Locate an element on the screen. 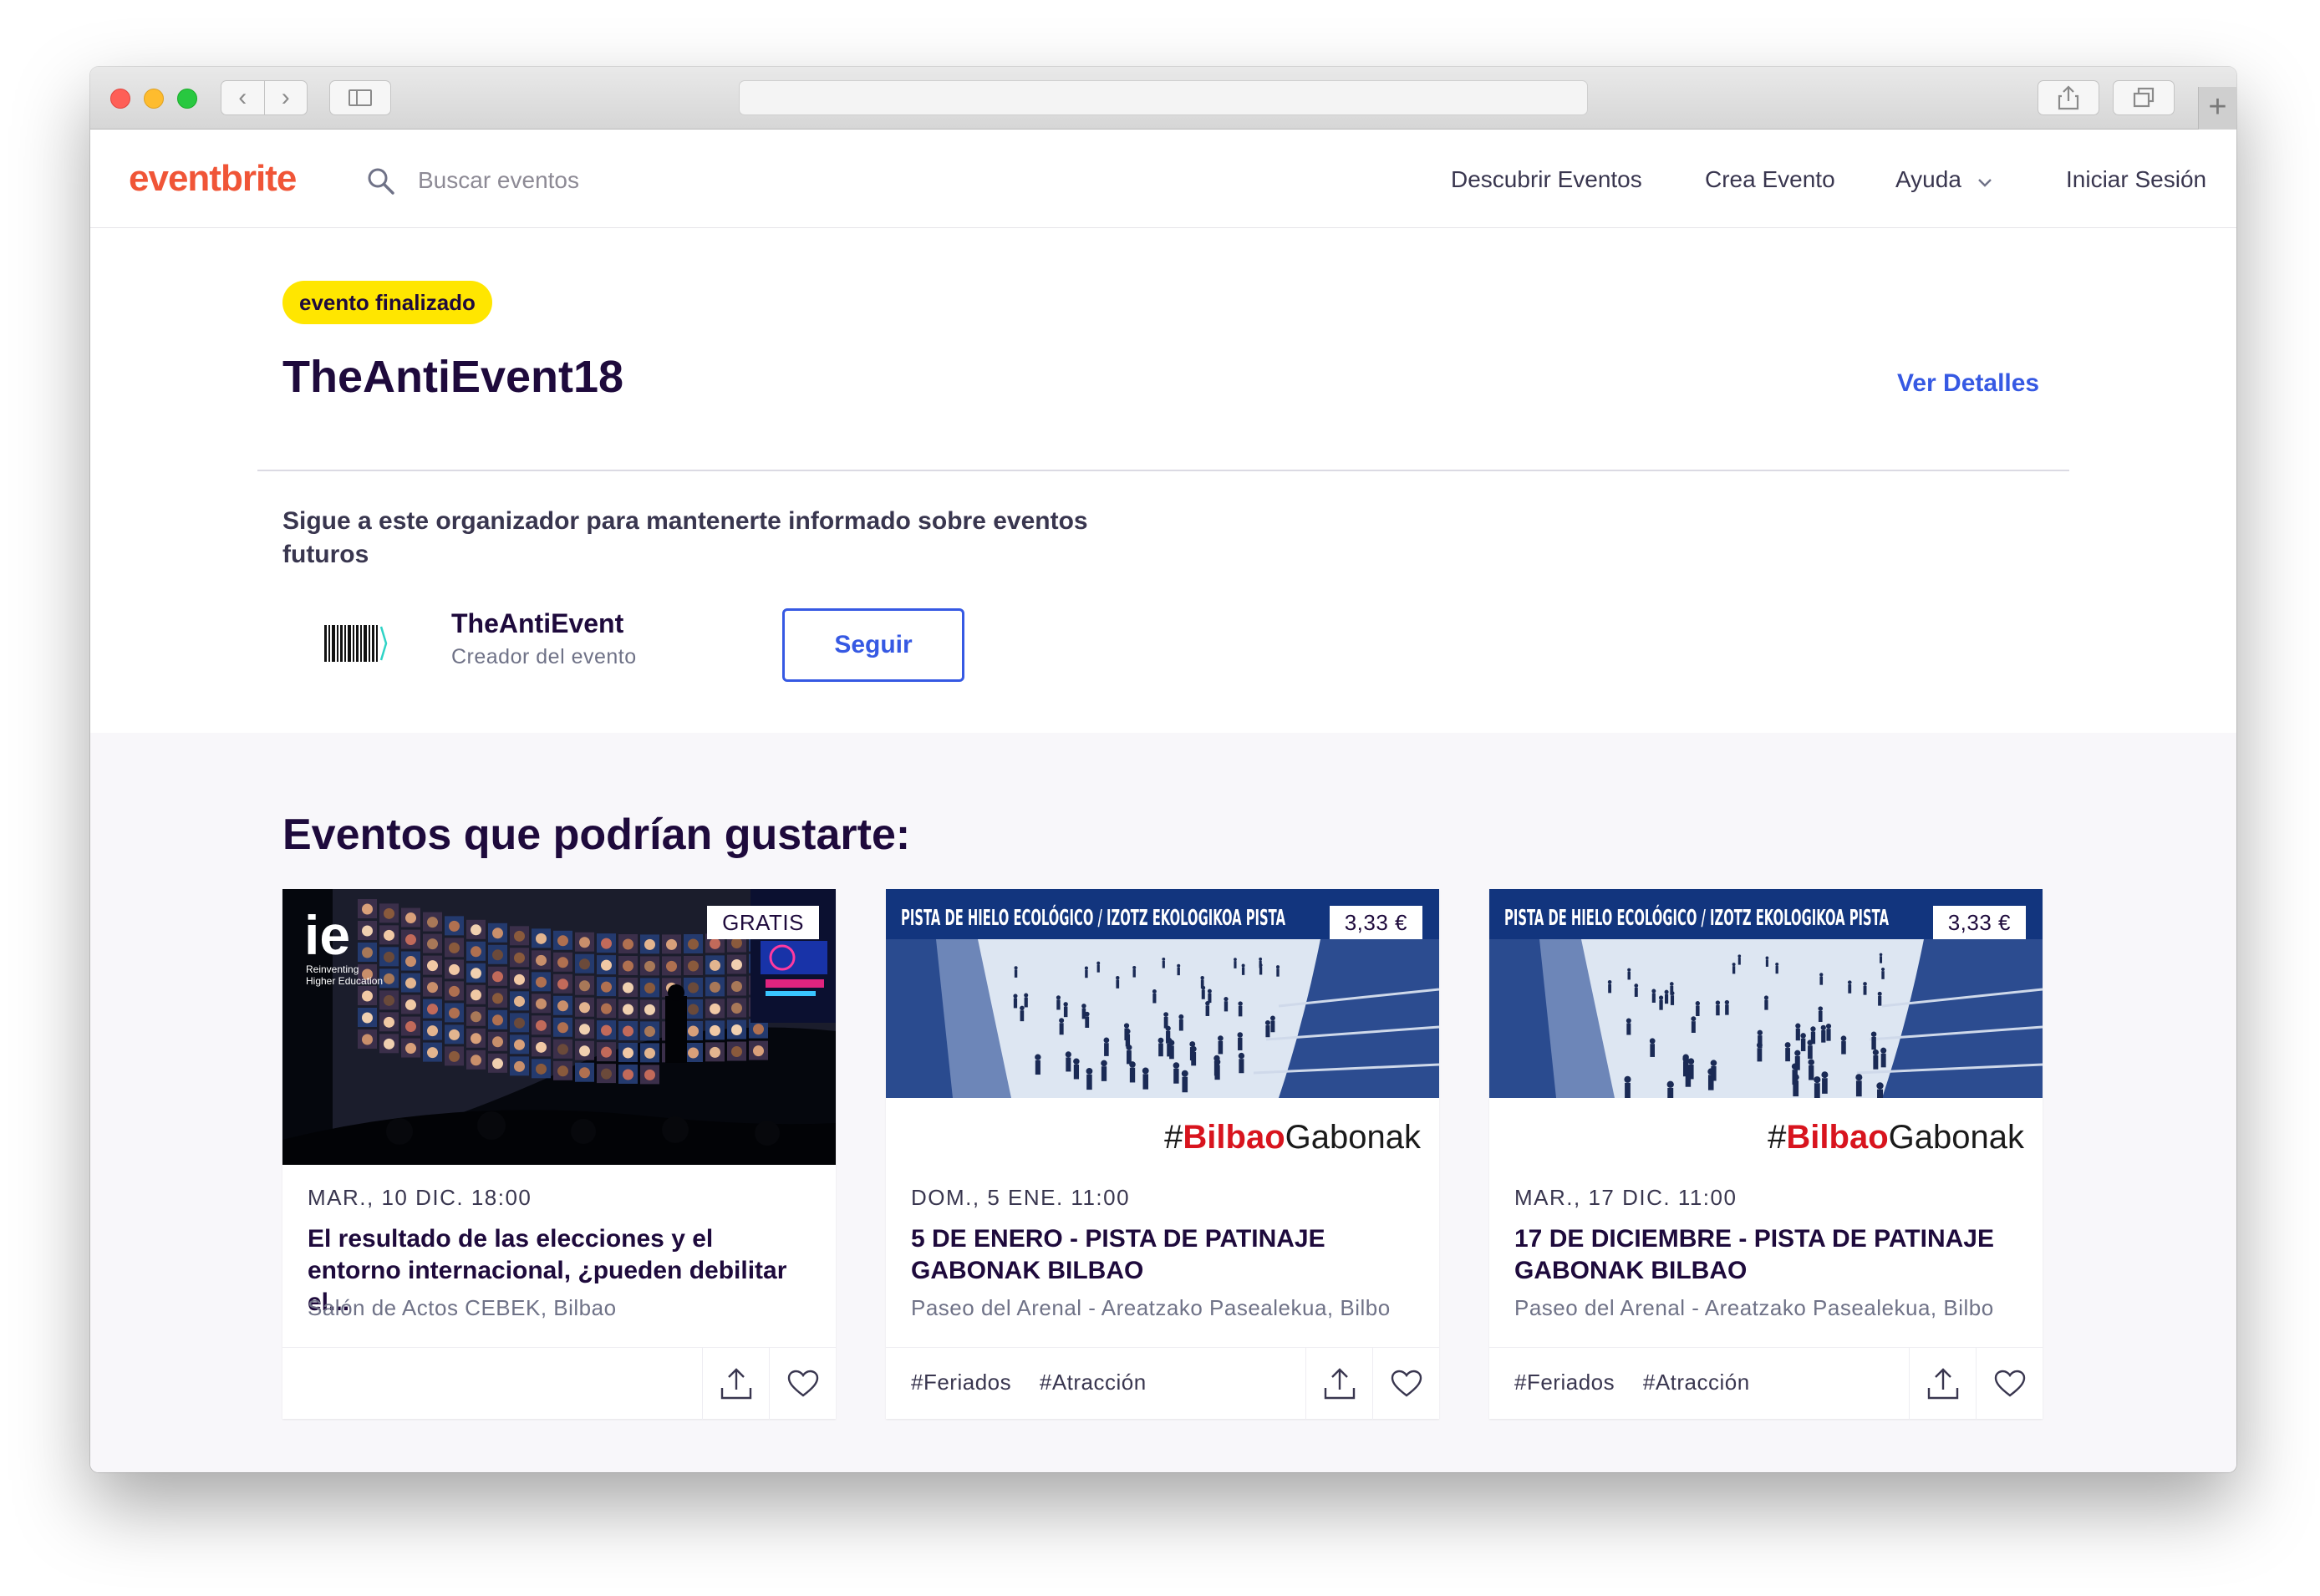 The height and width of the screenshot is (1596, 2320). browser-share-button is located at coordinates (2068, 97).